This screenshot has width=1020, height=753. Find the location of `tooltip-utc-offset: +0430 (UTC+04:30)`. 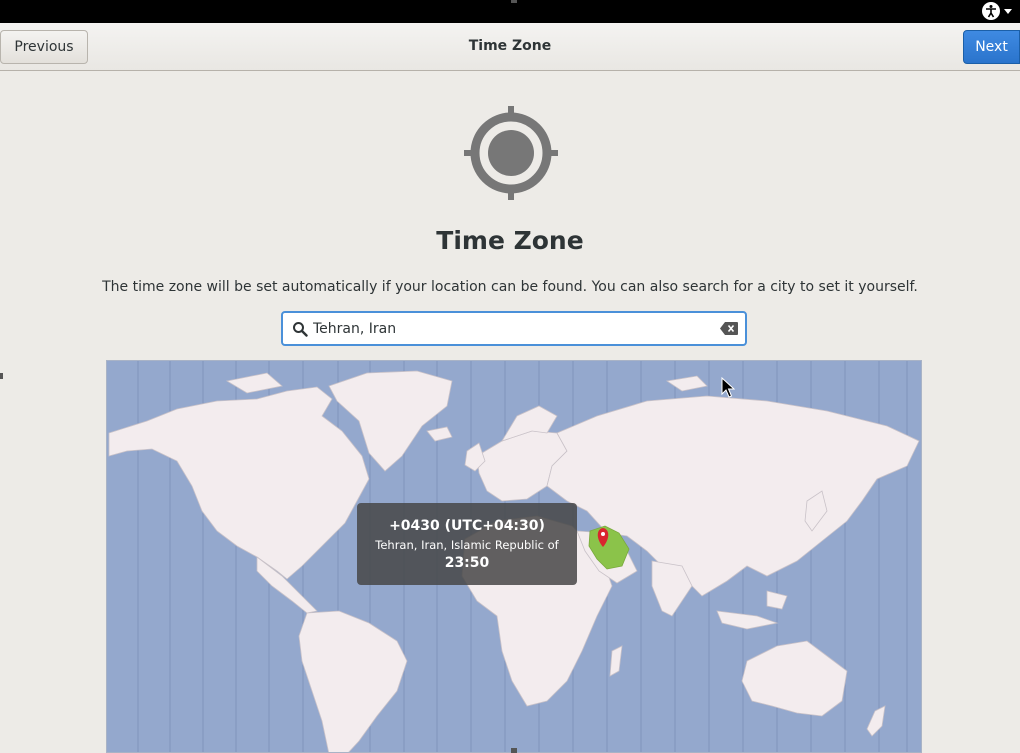

tooltip-utc-offset: +0430 (UTC+04:30) is located at coordinates (467, 526).